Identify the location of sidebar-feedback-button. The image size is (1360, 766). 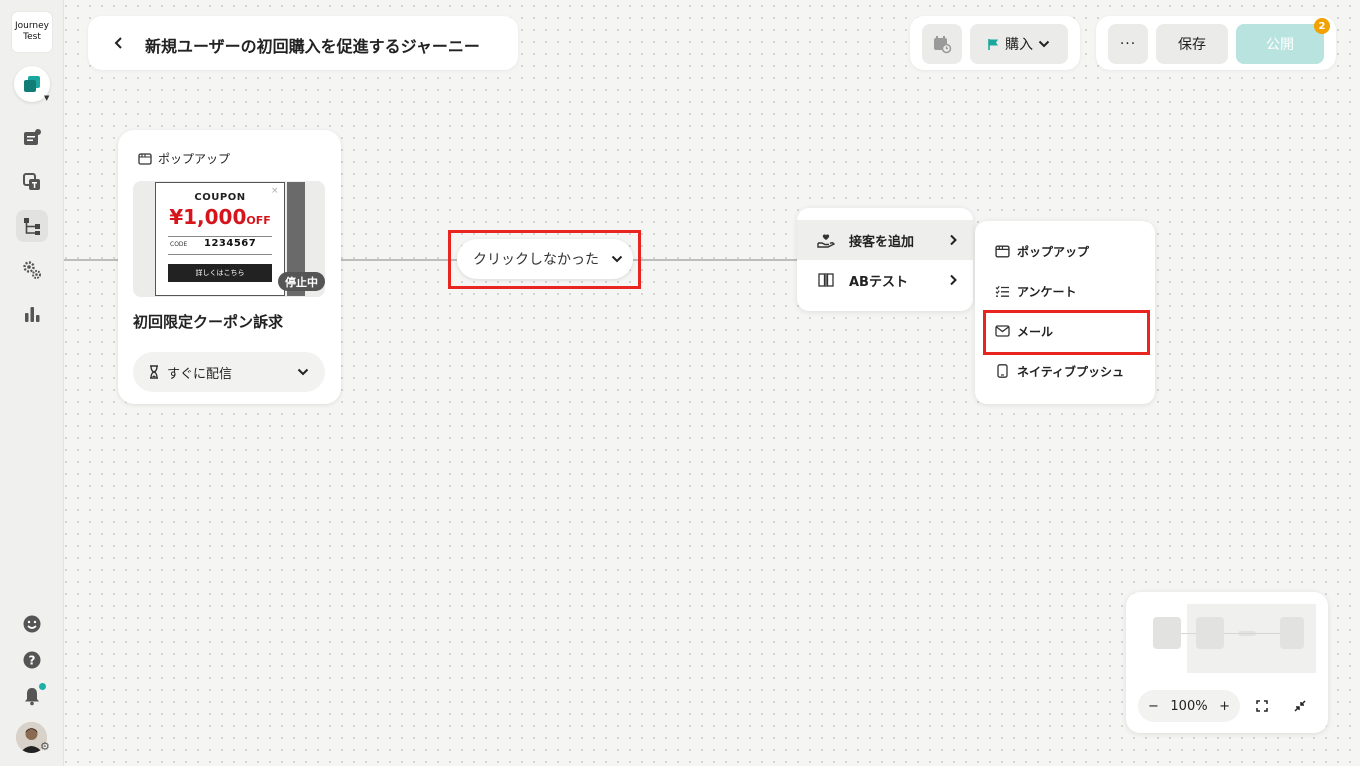
(32, 624).